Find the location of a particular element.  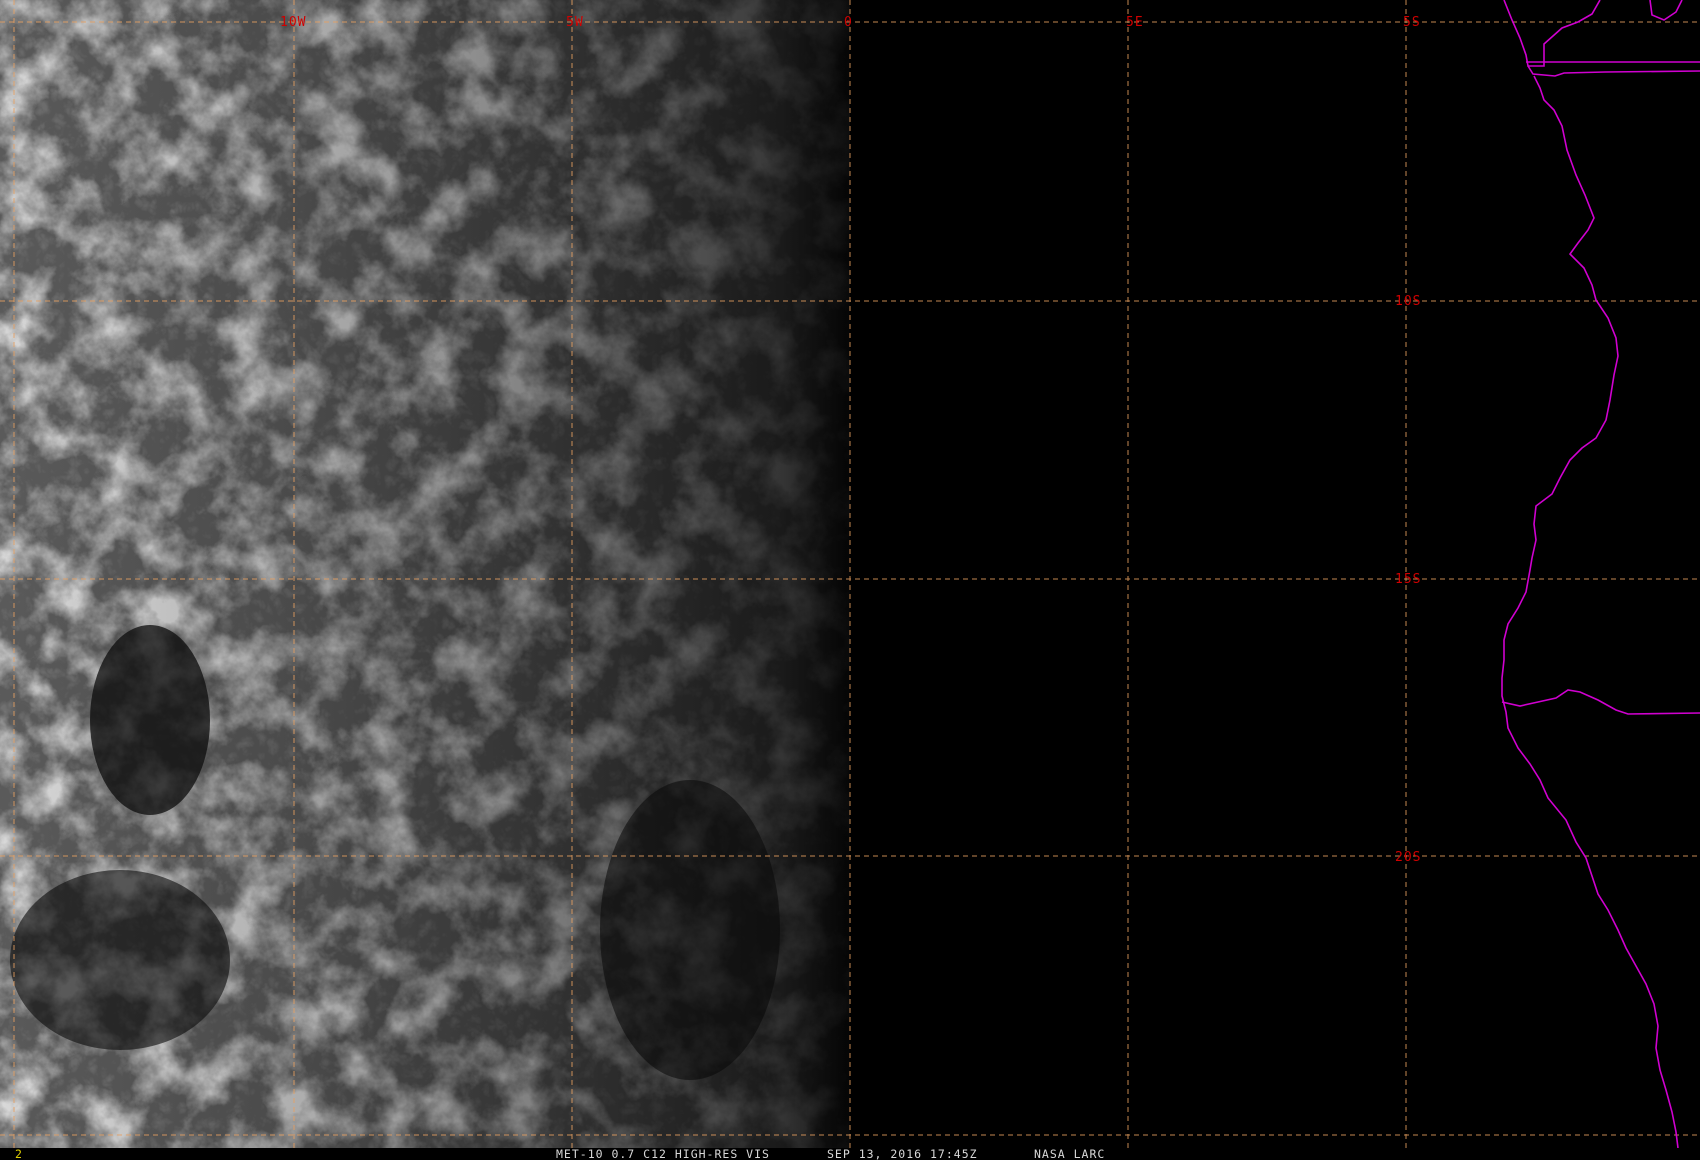

lon-label-0: 0 is located at coordinates (848, 22).